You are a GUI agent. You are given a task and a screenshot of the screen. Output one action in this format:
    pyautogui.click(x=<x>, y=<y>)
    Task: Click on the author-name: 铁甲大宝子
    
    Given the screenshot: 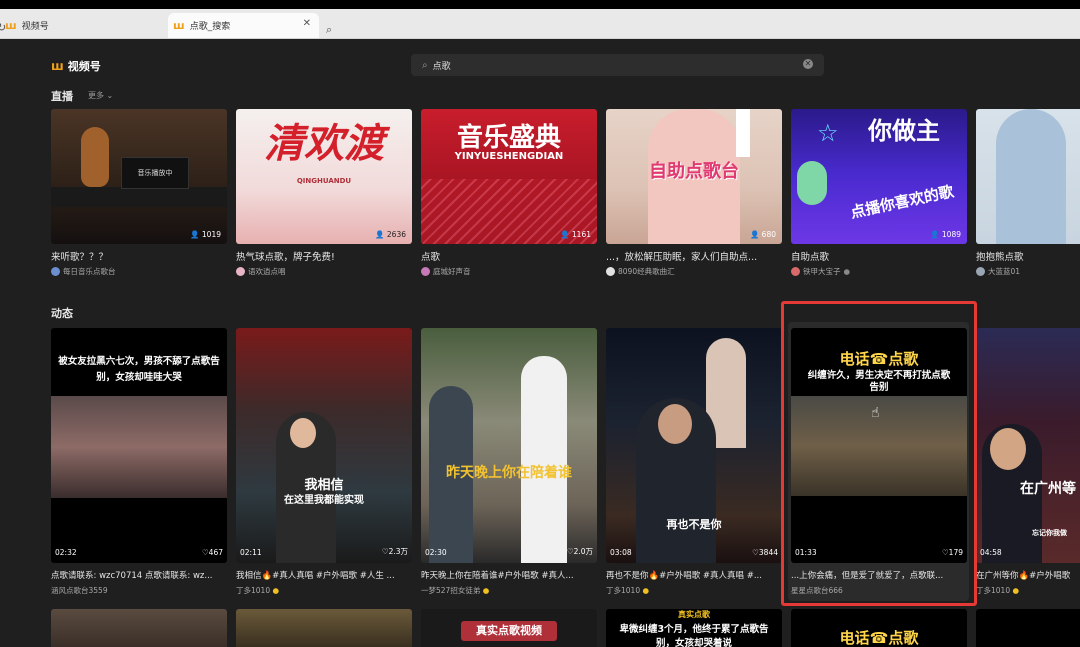 What is the action you would take?
    pyautogui.click(x=822, y=271)
    